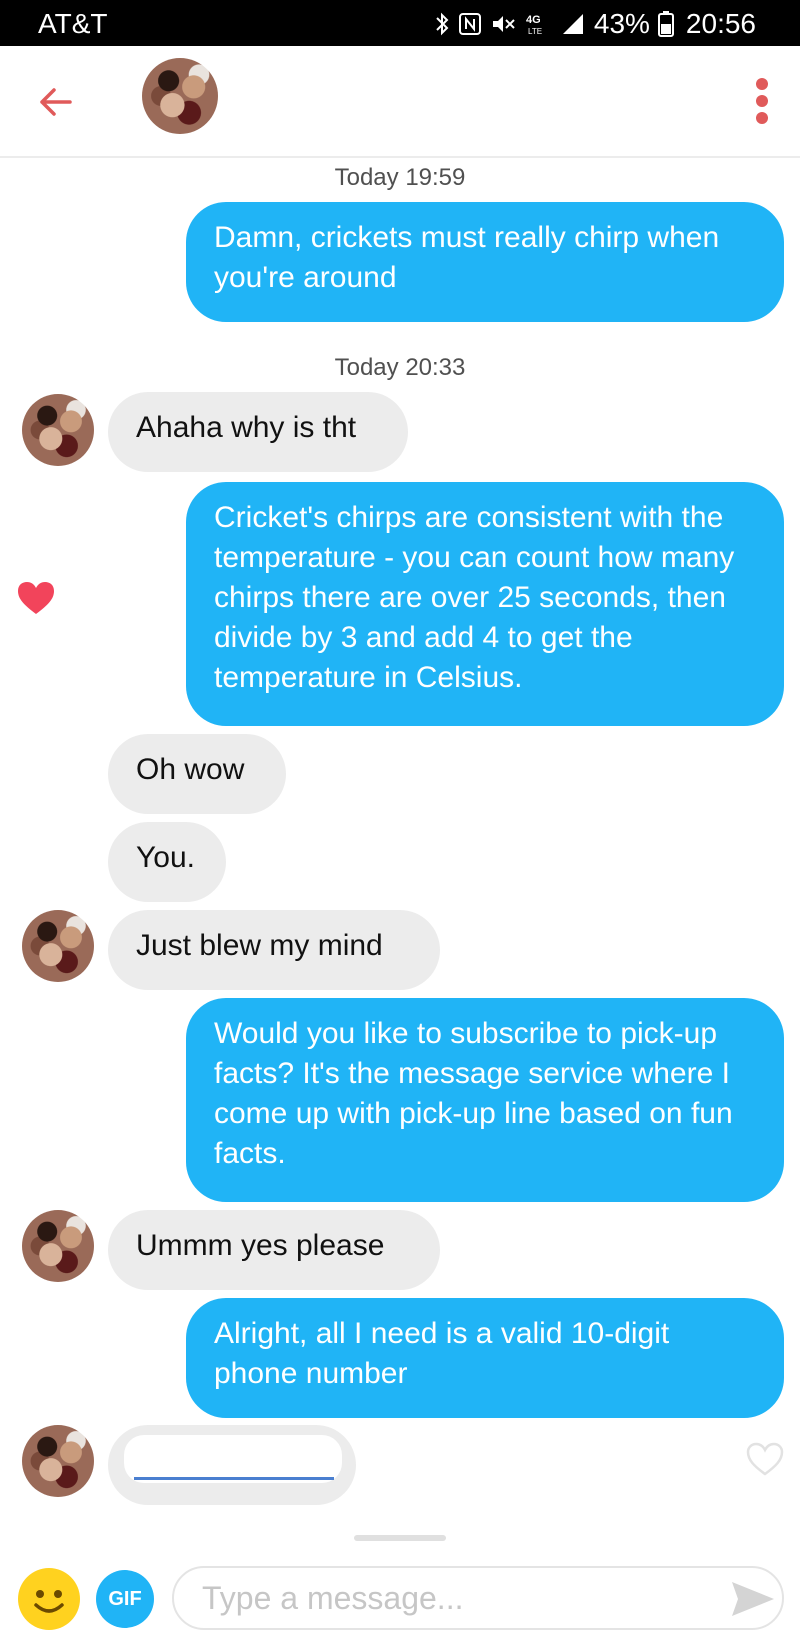  I want to click on battery-icon, so click(665, 24).